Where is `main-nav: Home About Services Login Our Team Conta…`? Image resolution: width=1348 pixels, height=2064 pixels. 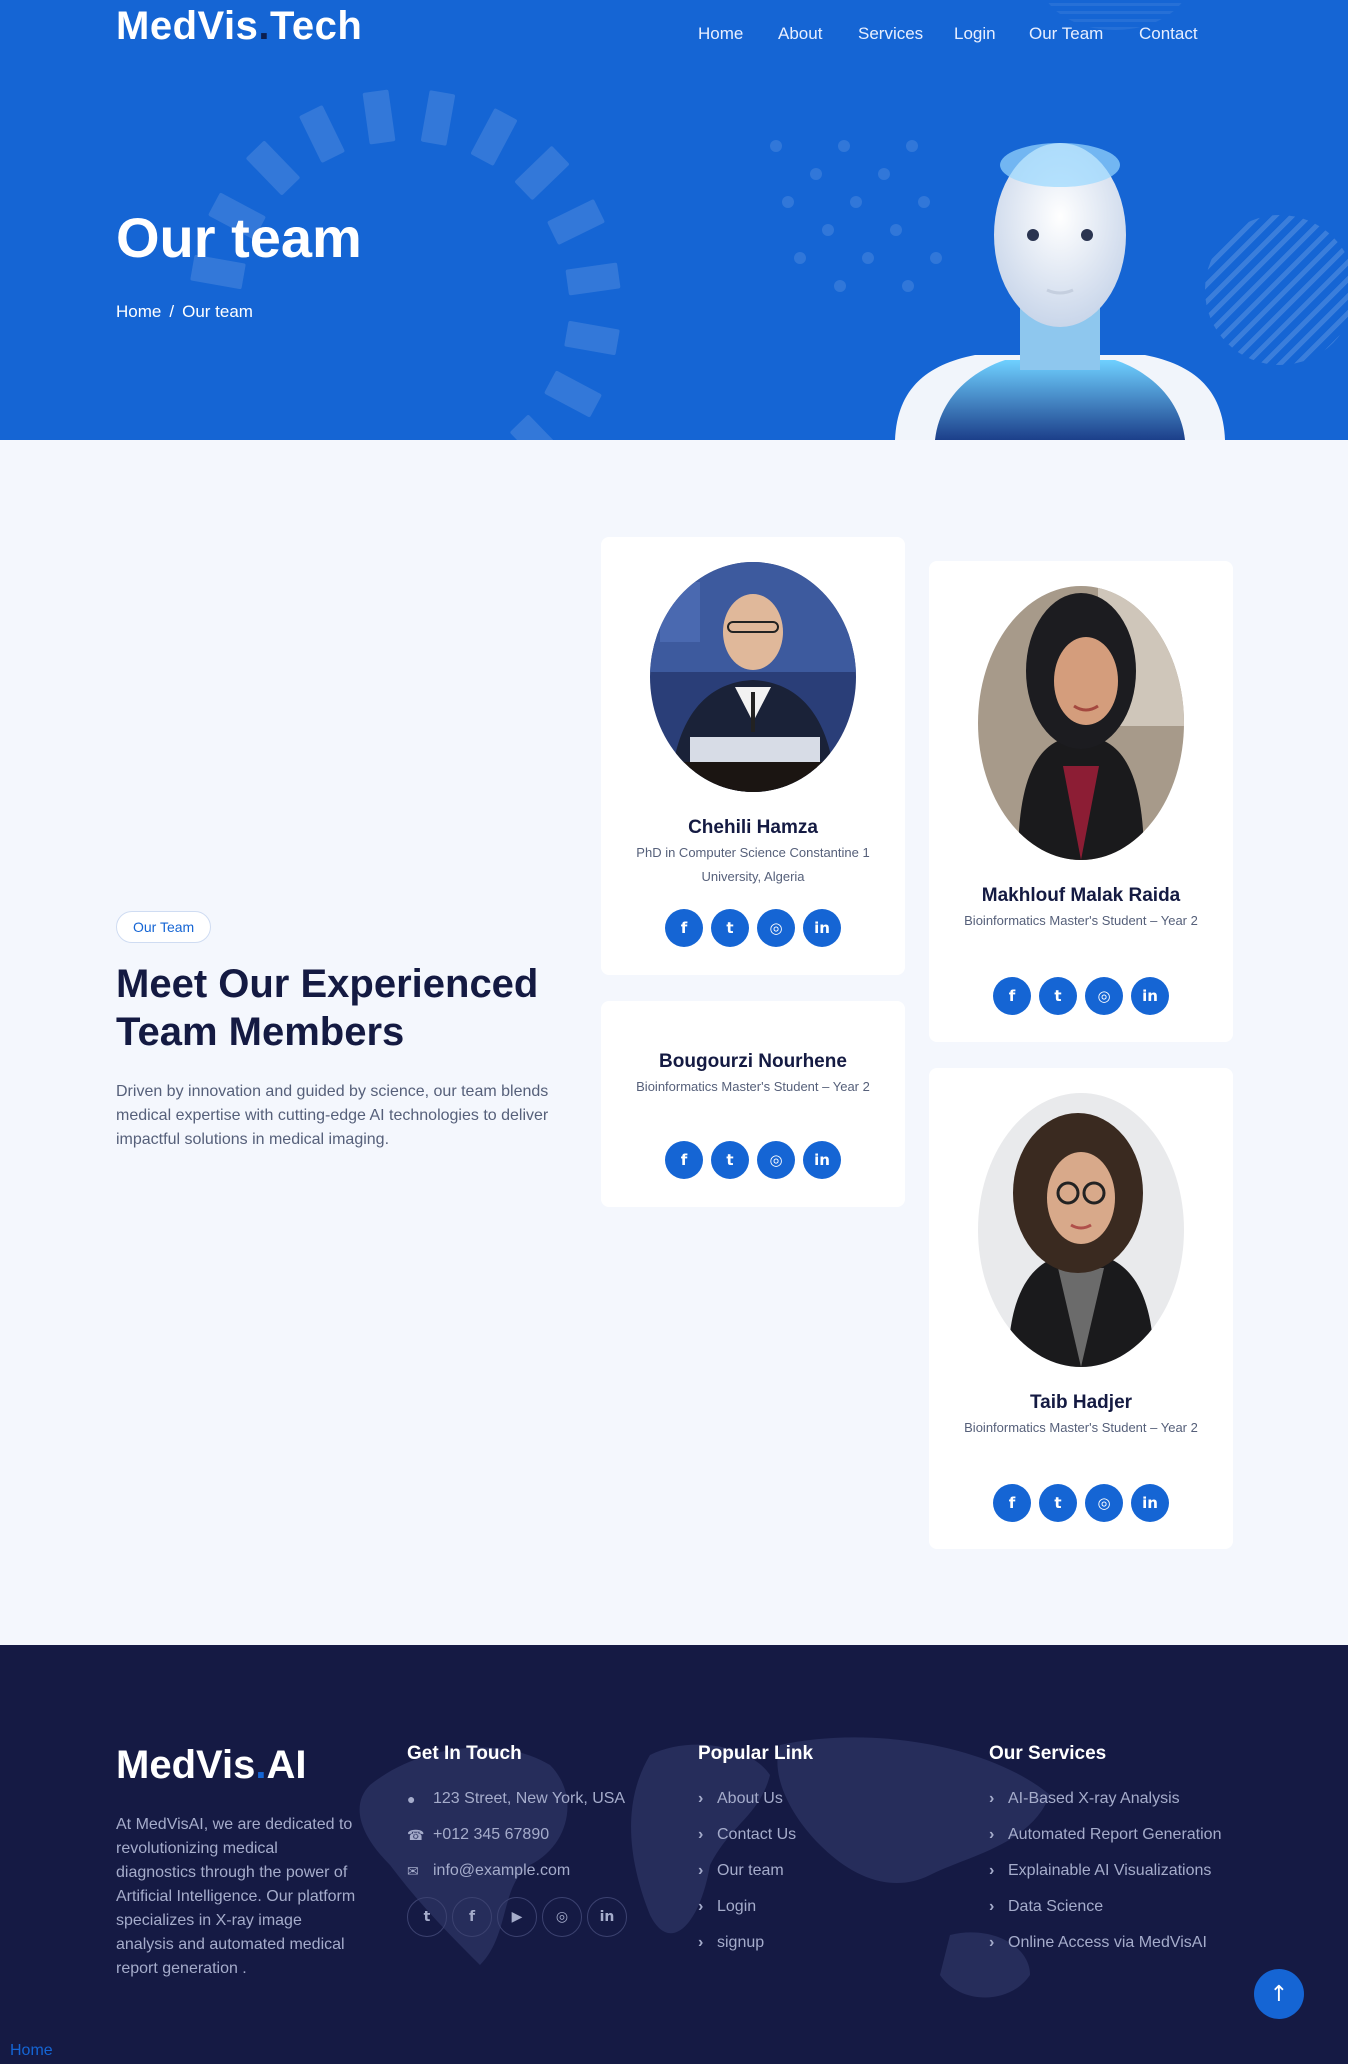 main-nav: Home About Services Login Our Team Conta… is located at coordinates (674, 35).